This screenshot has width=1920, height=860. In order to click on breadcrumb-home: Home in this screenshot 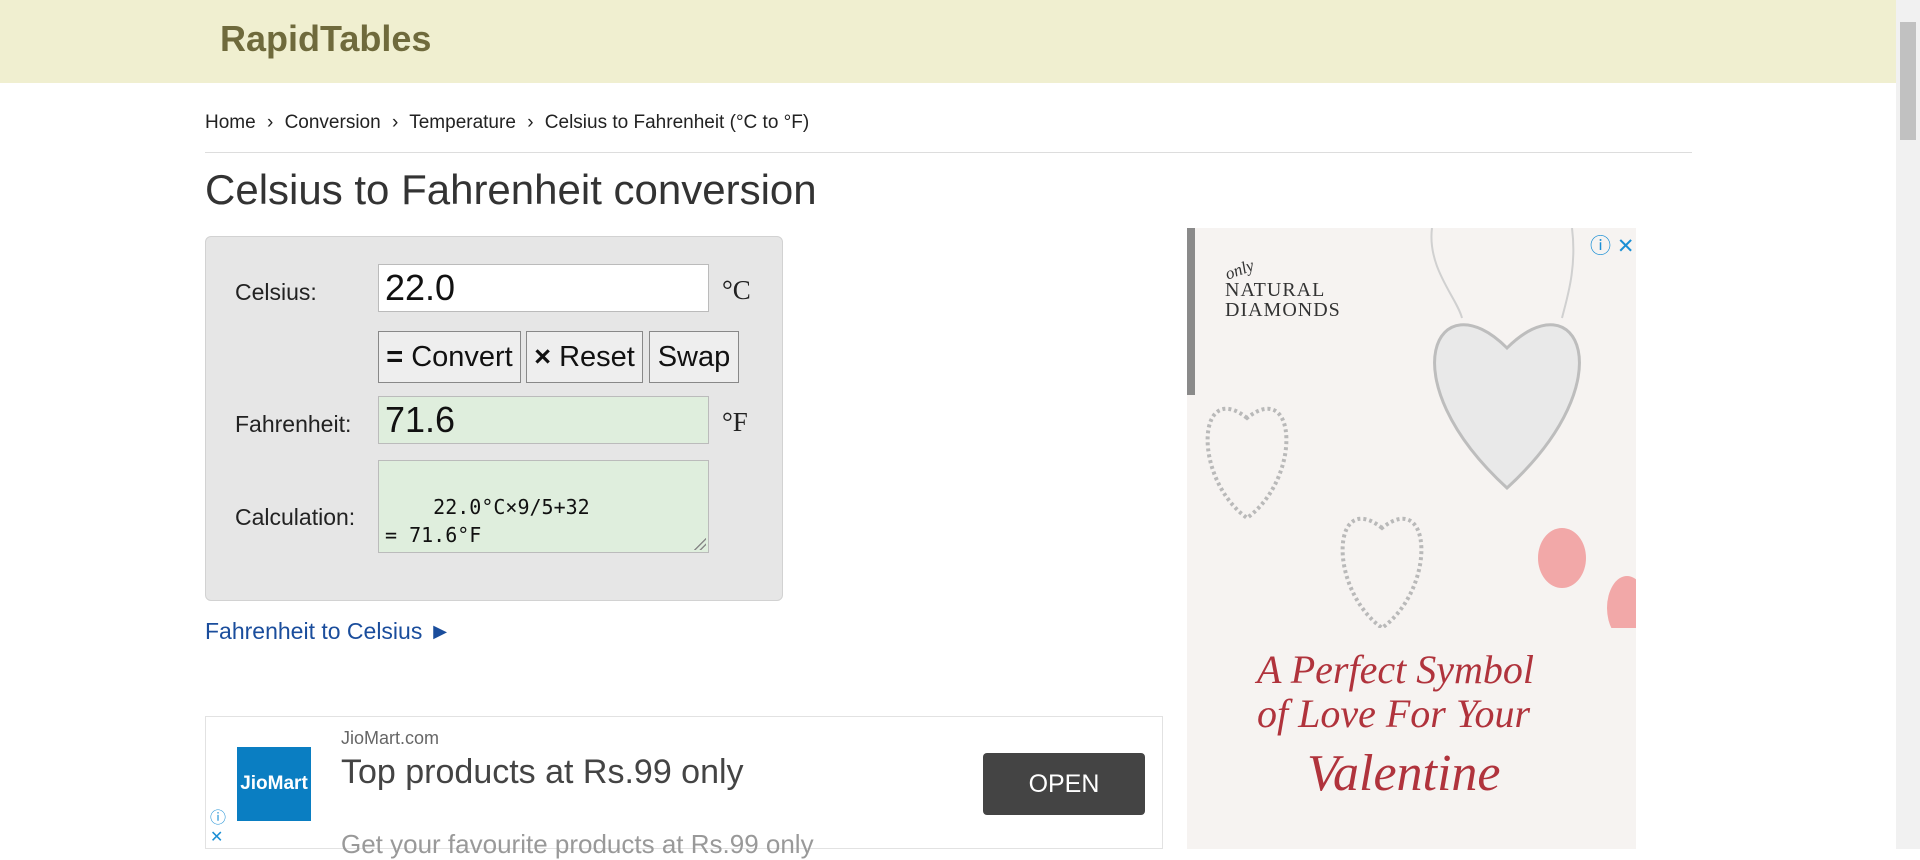, I will do `click(230, 122)`.